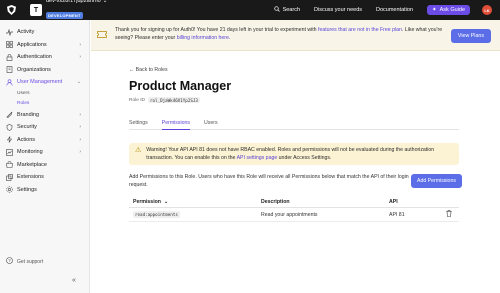 The image size is (500, 293). Describe the element at coordinates (257, 158) in the screenshot. I see `api-settings-link: API settings page` at that location.